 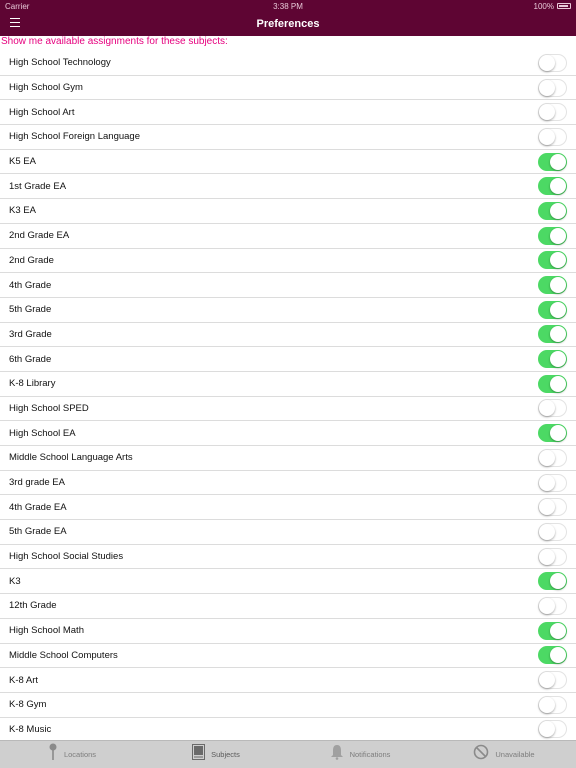 I want to click on subject-row: High School Gym, so click(x=288, y=88).